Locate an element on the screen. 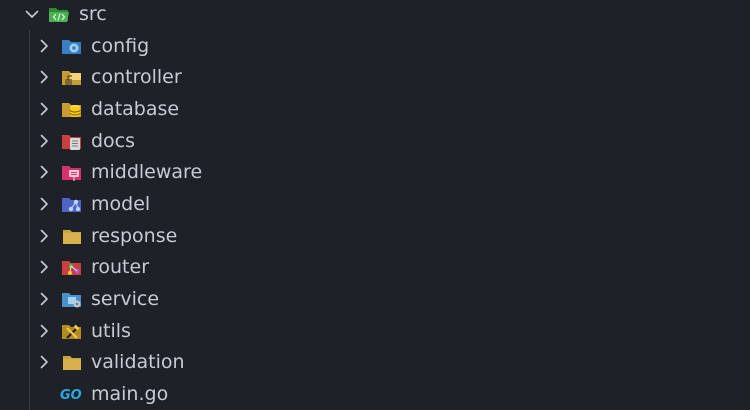 The width and height of the screenshot is (750, 410). tree-item-label: config is located at coordinates (120, 46).